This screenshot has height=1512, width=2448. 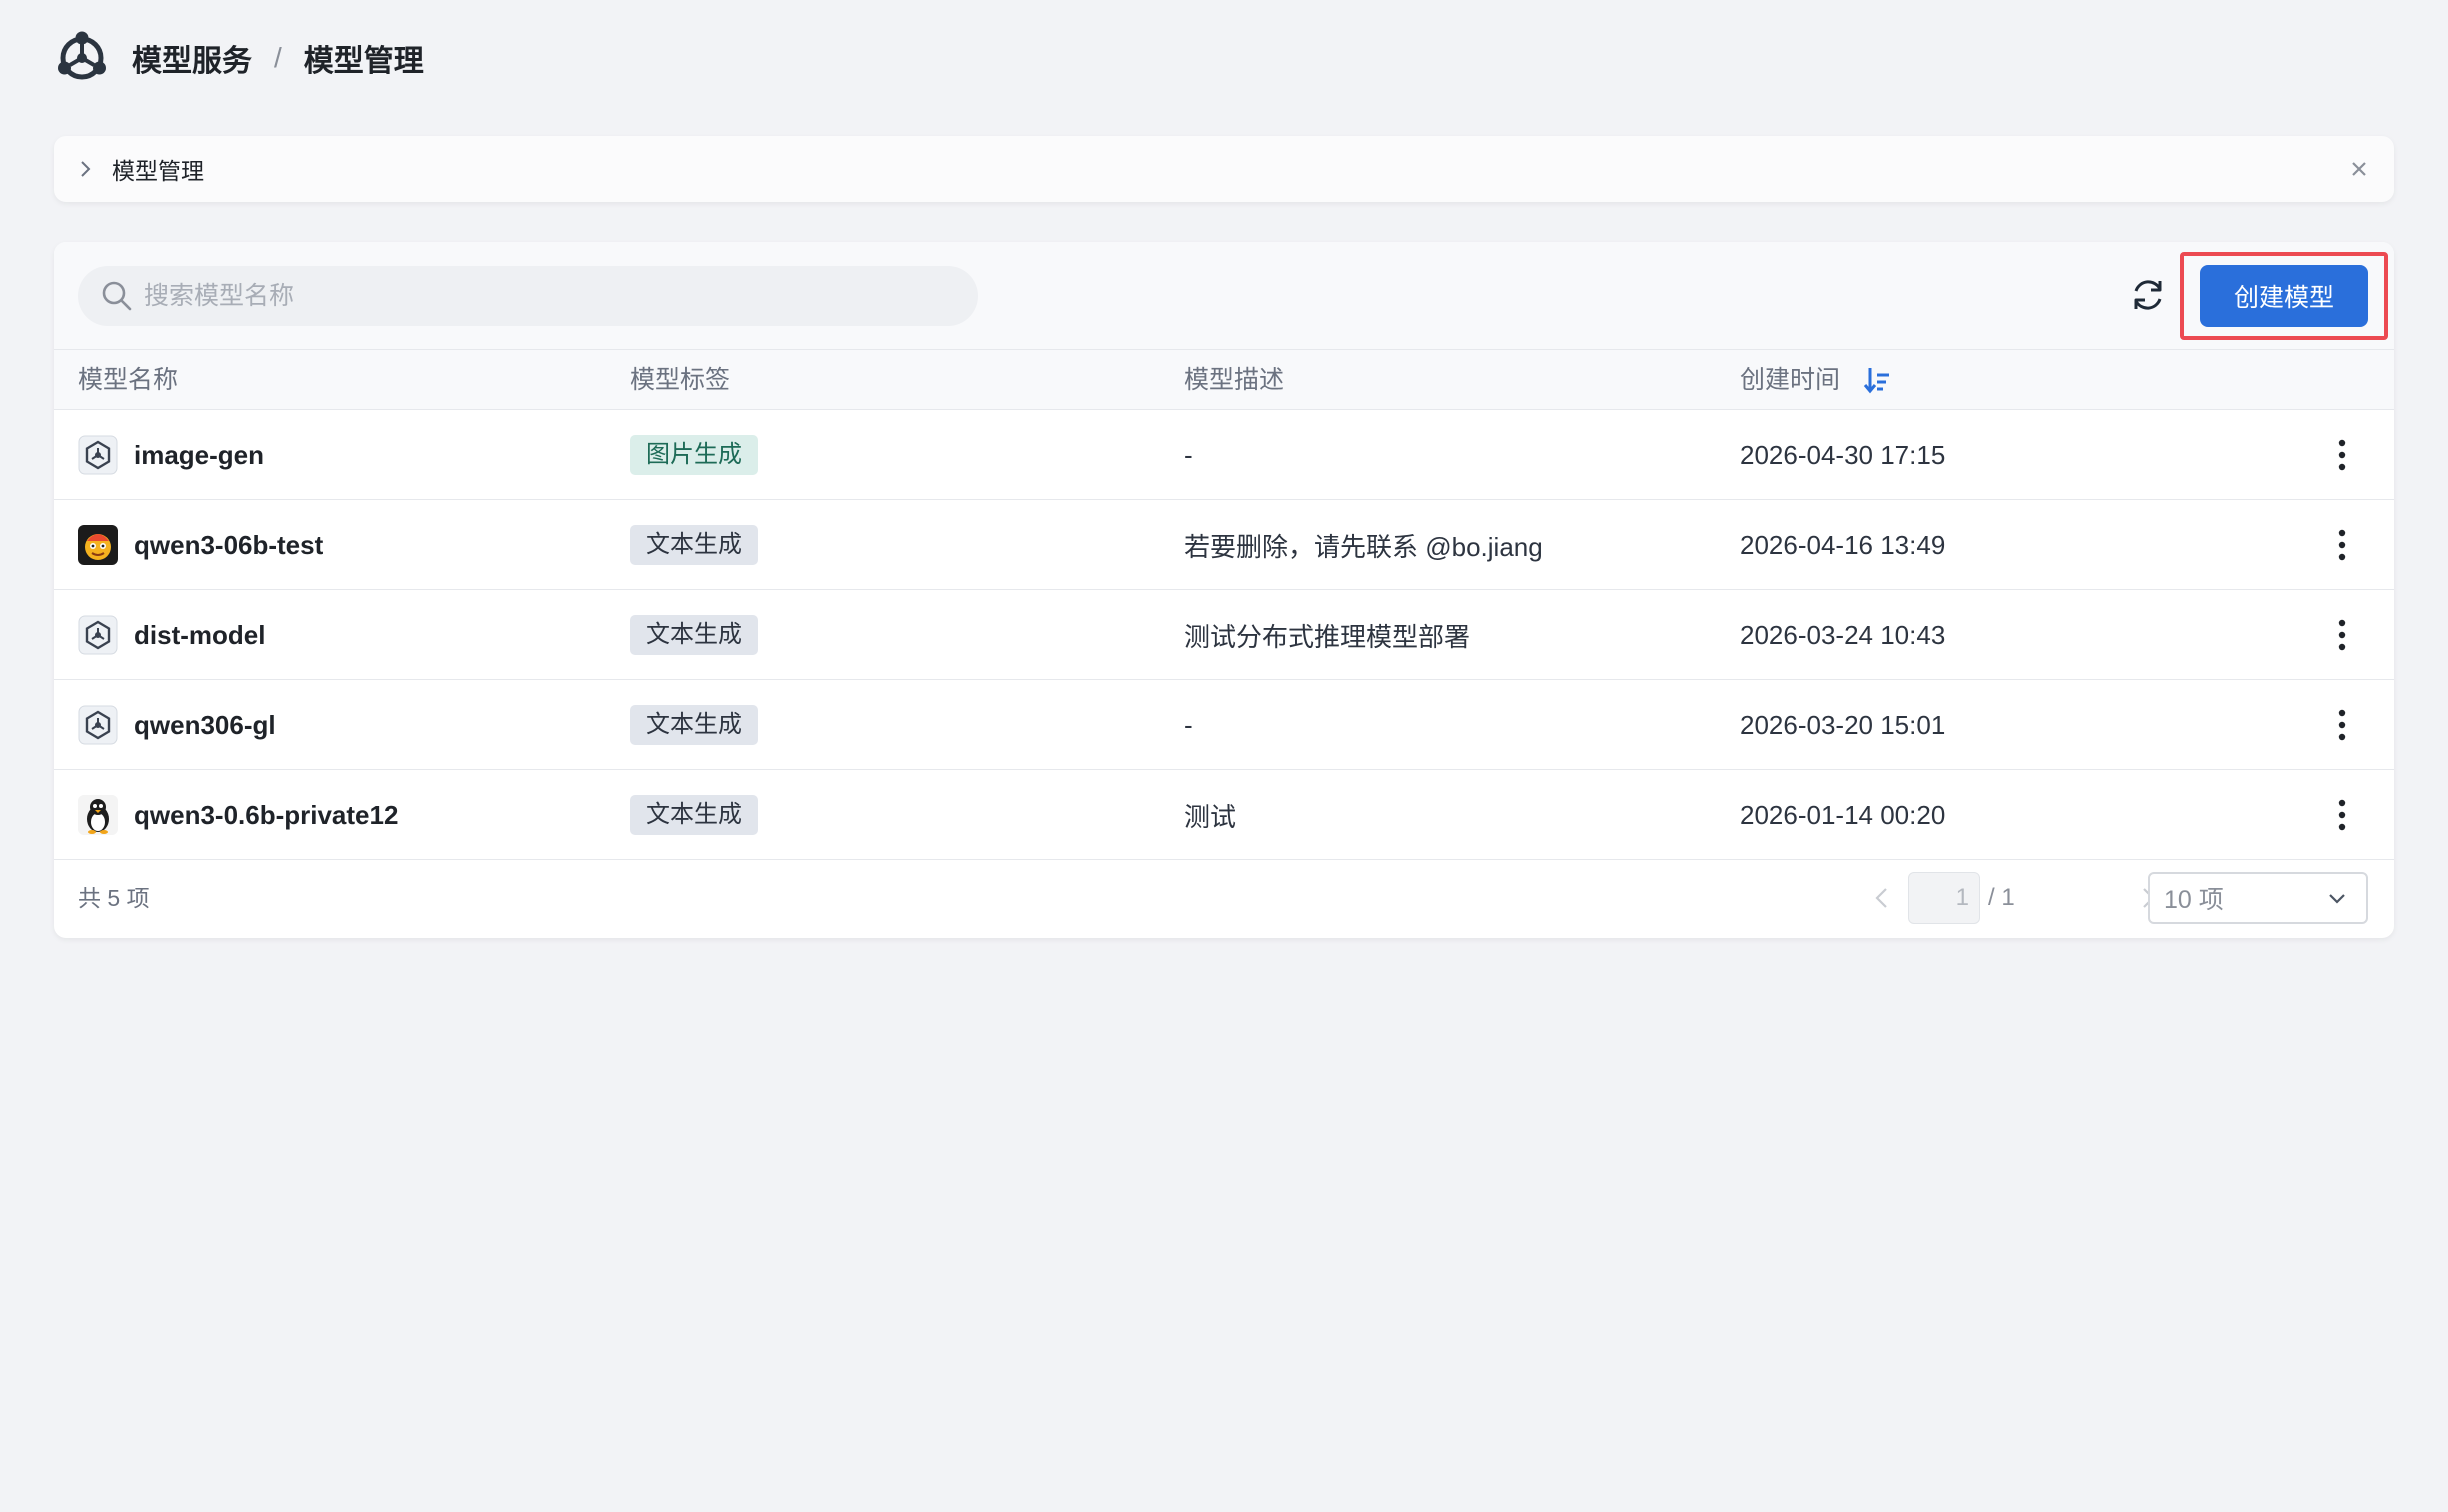 I want to click on page-header: 模型服务 / 模型管理, so click(x=239, y=58).